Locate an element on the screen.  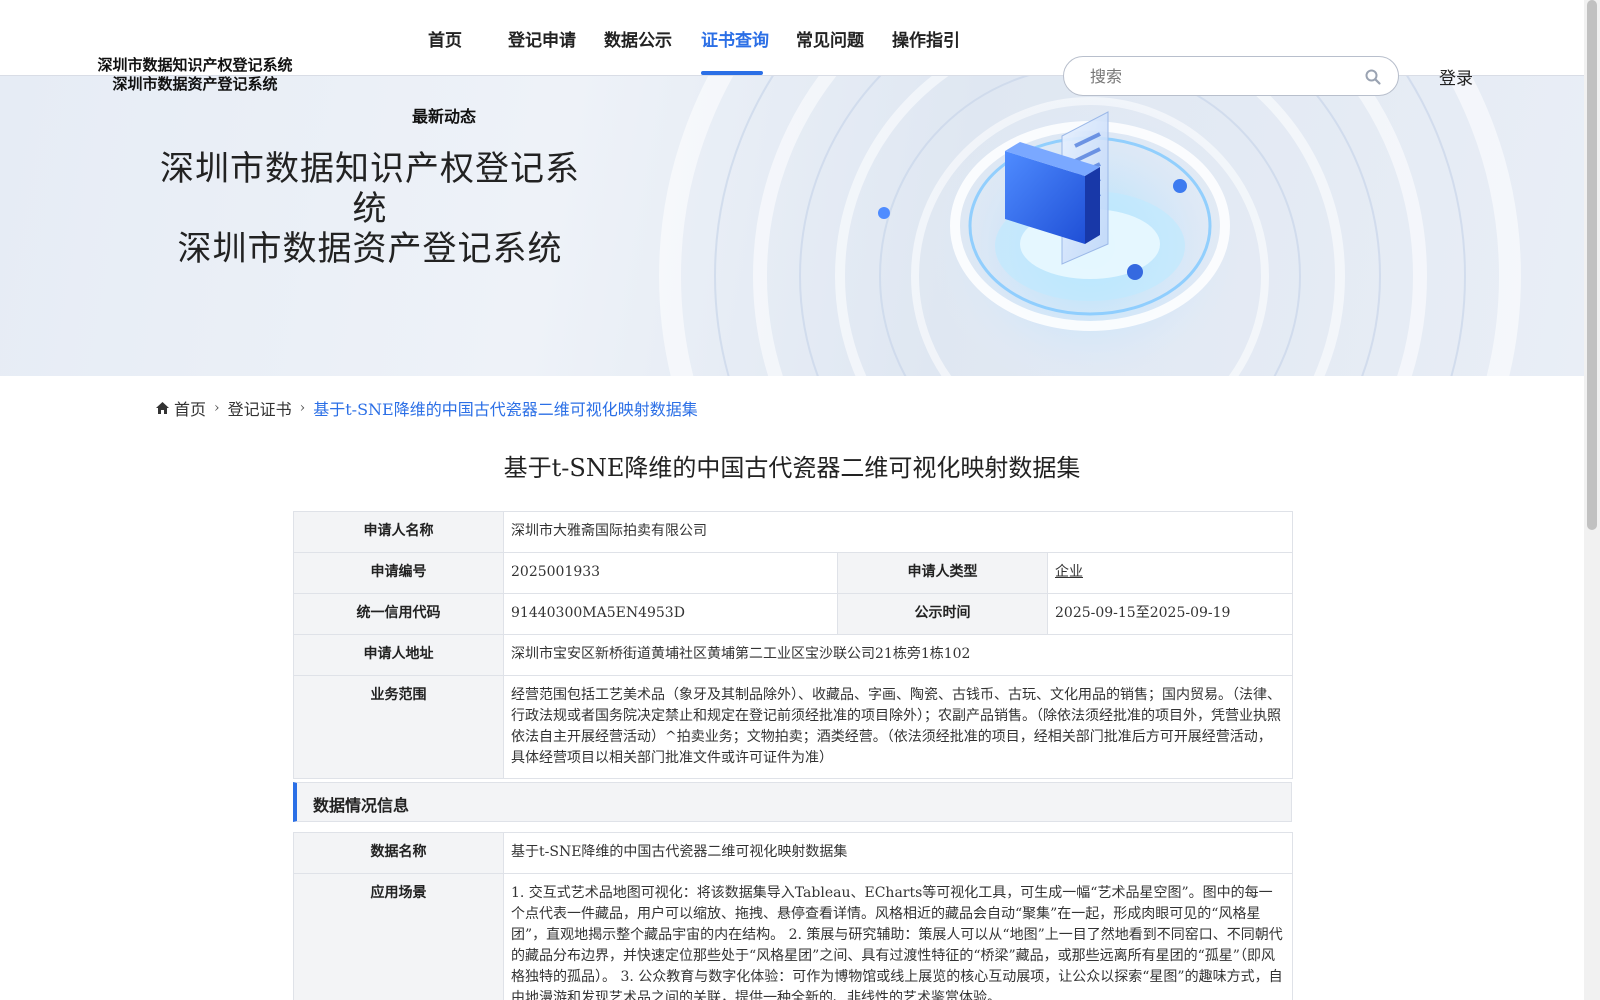
publicity-time-label: 公示时间 is located at coordinates (942, 614).